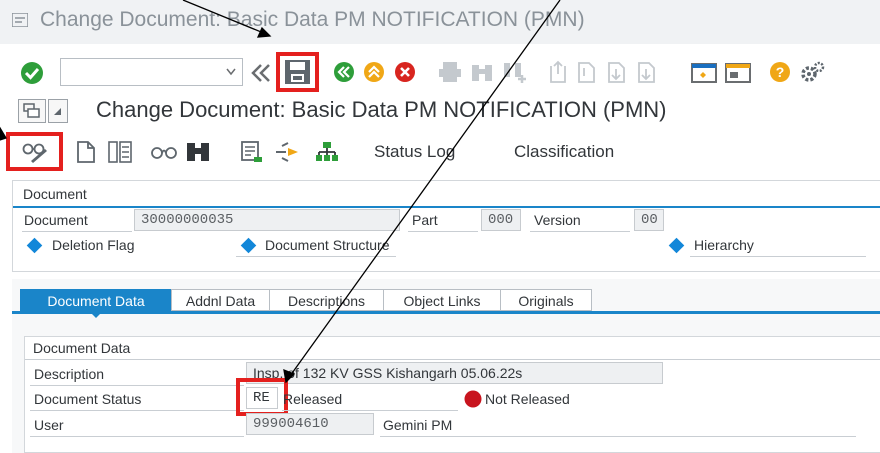 This screenshot has width=880, height=453. What do you see at coordinates (602, 71) in the screenshot?
I see `page-navigation-icons` at bounding box center [602, 71].